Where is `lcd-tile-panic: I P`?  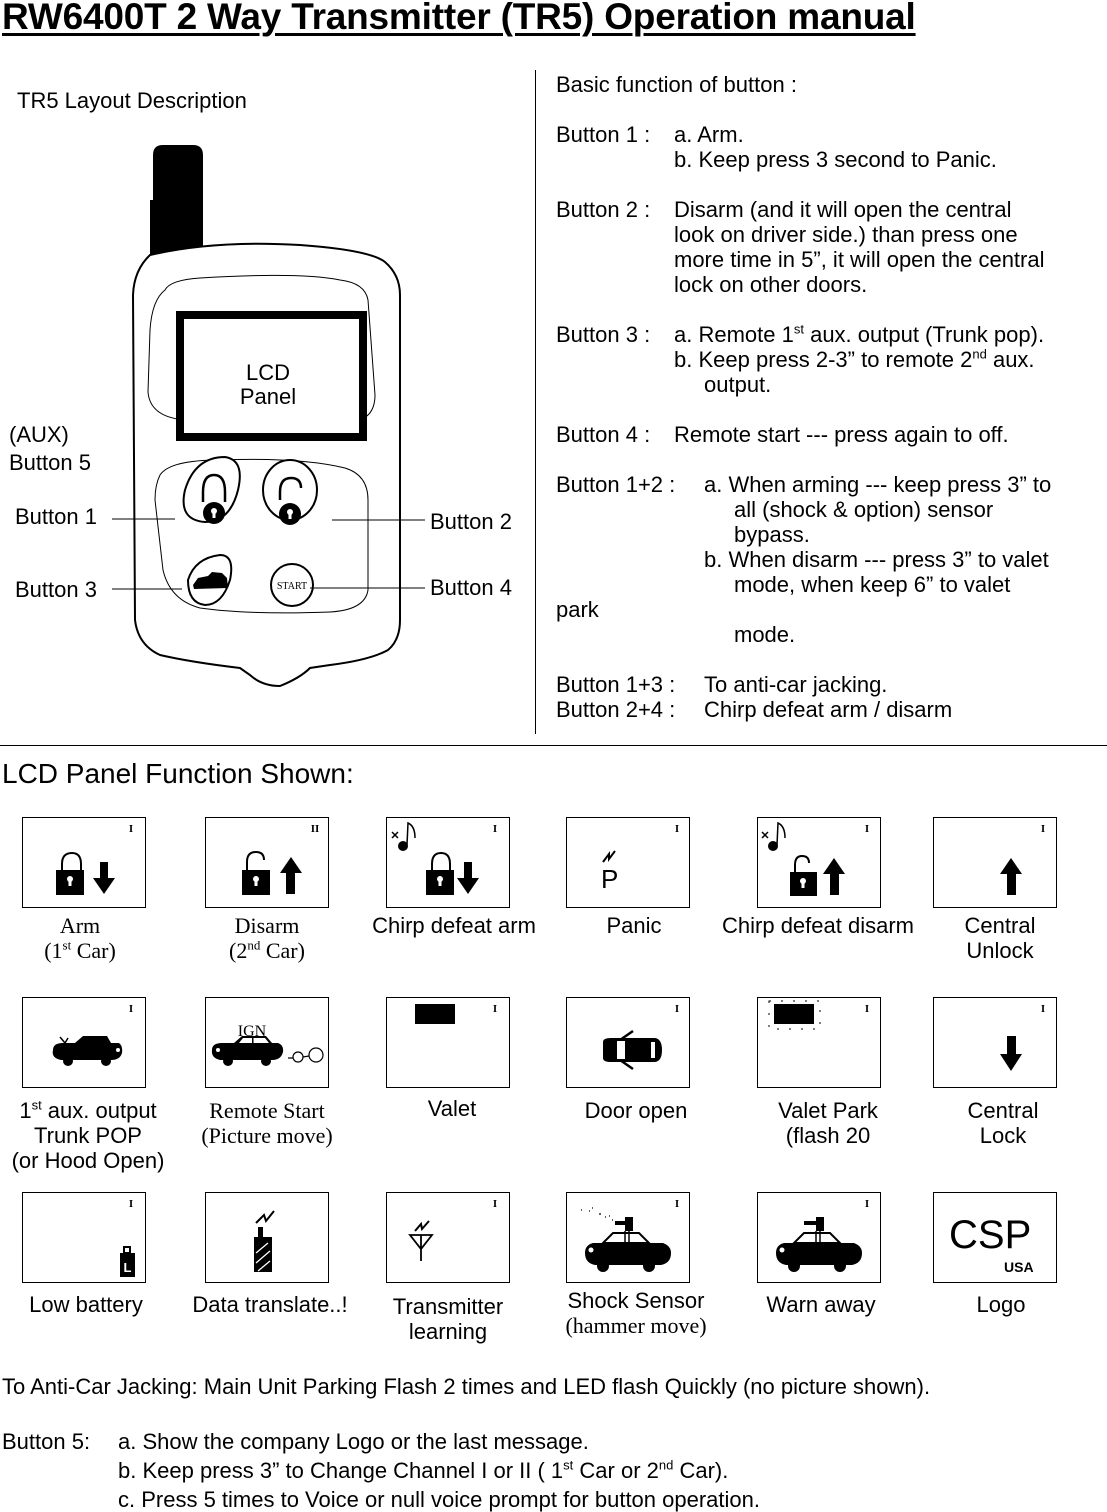 lcd-tile-panic: I P is located at coordinates (628, 862).